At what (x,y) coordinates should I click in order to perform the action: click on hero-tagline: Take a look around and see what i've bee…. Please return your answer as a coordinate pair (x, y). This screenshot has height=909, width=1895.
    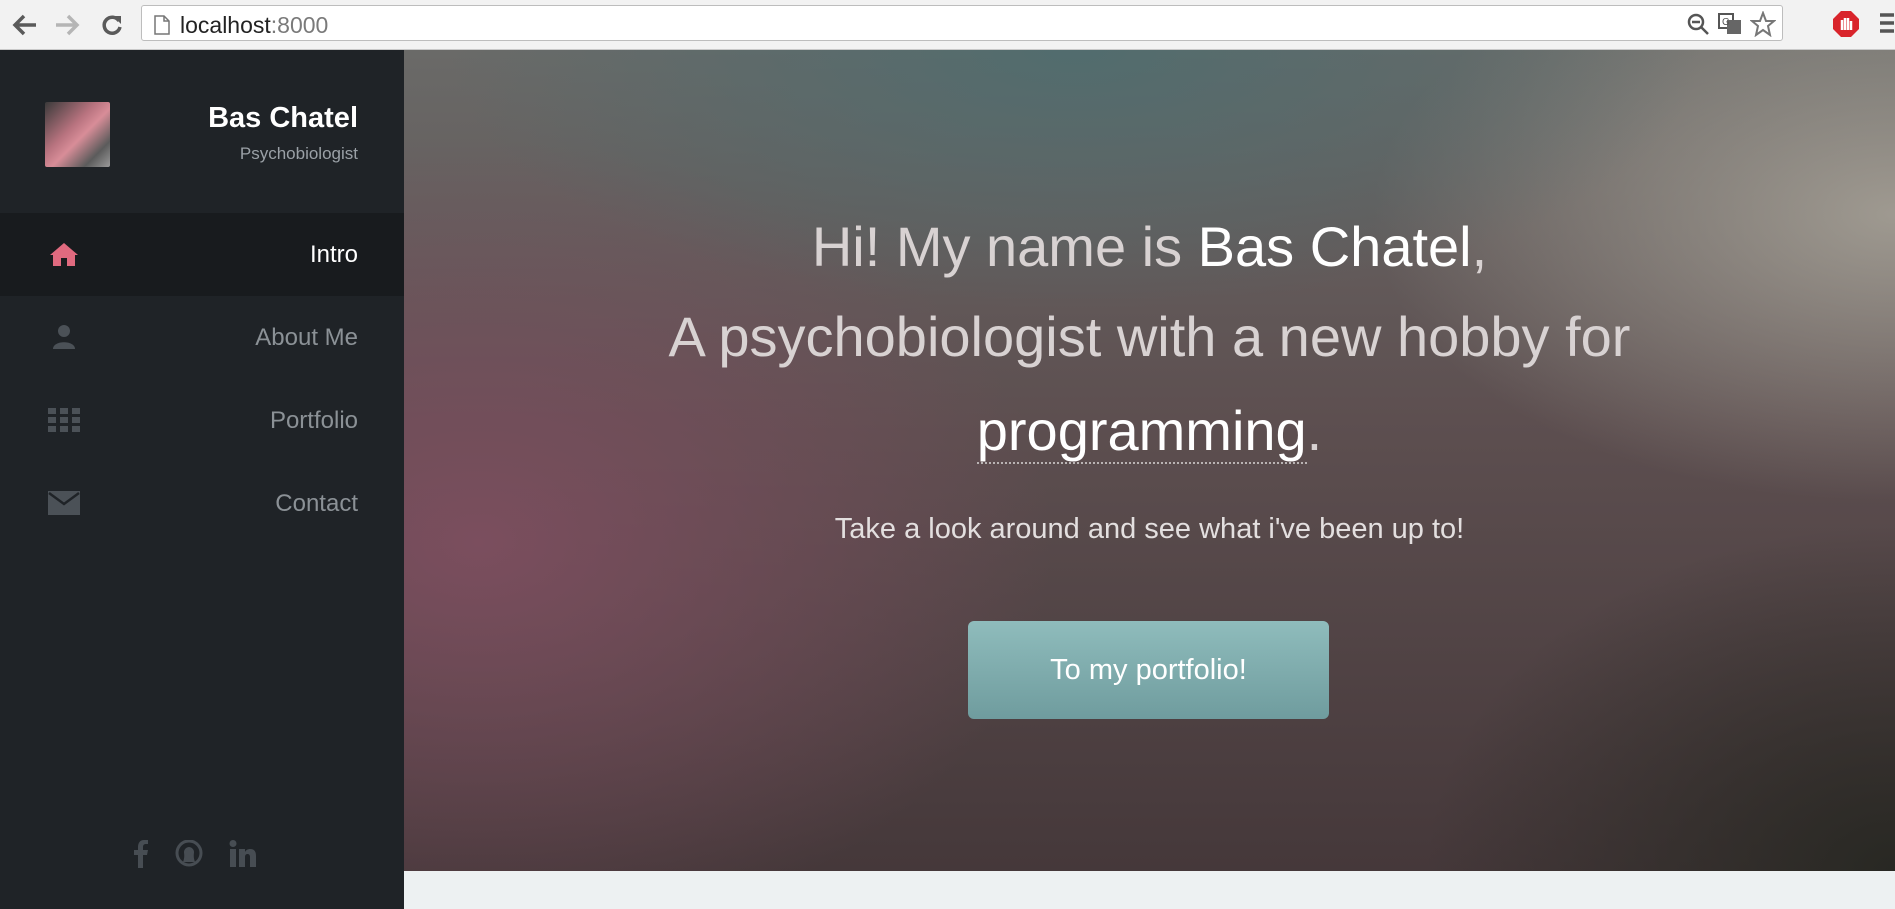
    Looking at the image, I should click on (1149, 529).